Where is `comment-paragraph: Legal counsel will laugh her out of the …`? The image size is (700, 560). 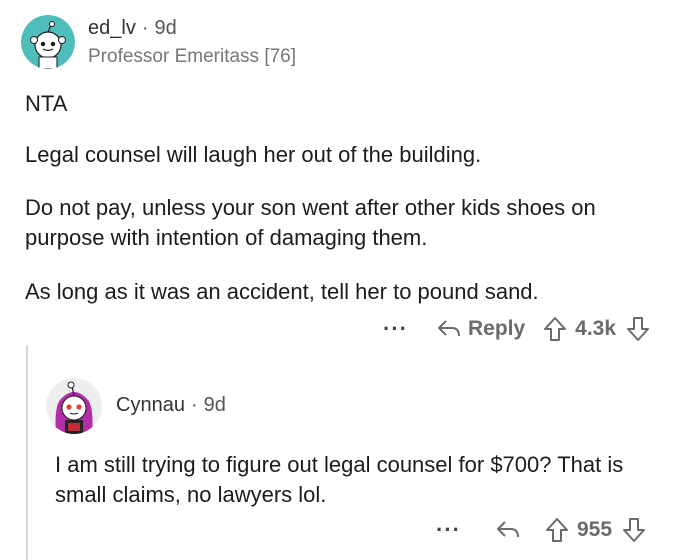
comment-paragraph: Legal counsel will laugh her out of the … is located at coordinates (253, 154).